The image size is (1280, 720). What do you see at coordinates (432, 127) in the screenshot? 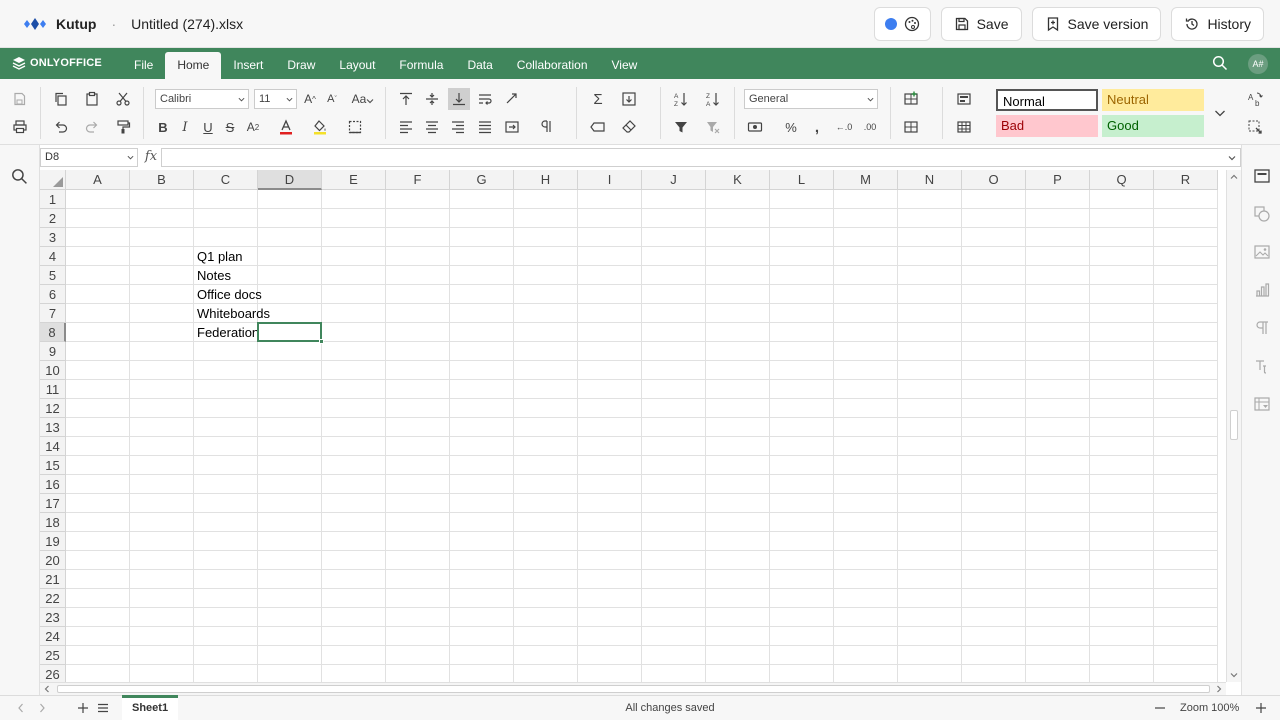
I see `align-center-icon` at bounding box center [432, 127].